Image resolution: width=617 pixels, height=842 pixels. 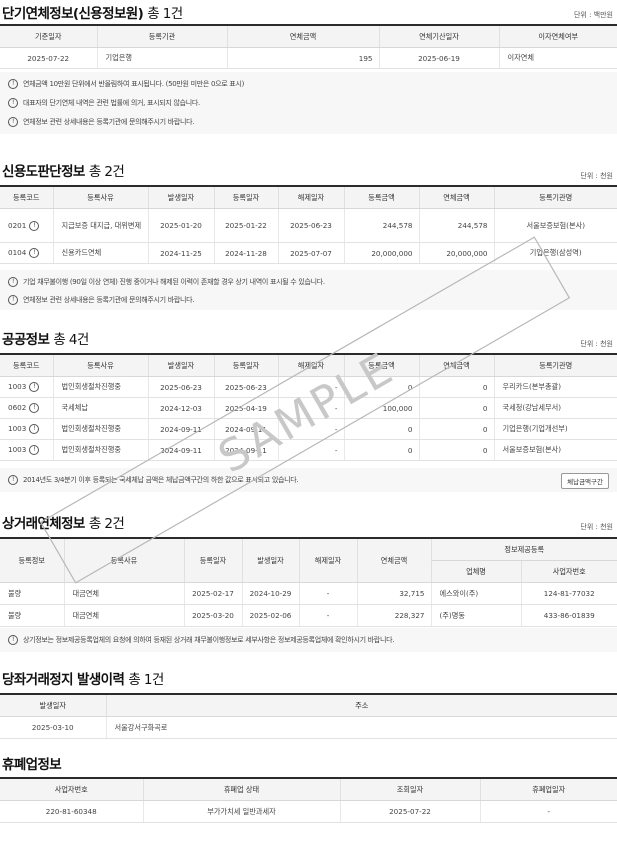 I want to click on cell: 신용카드연체, so click(x=100, y=253).